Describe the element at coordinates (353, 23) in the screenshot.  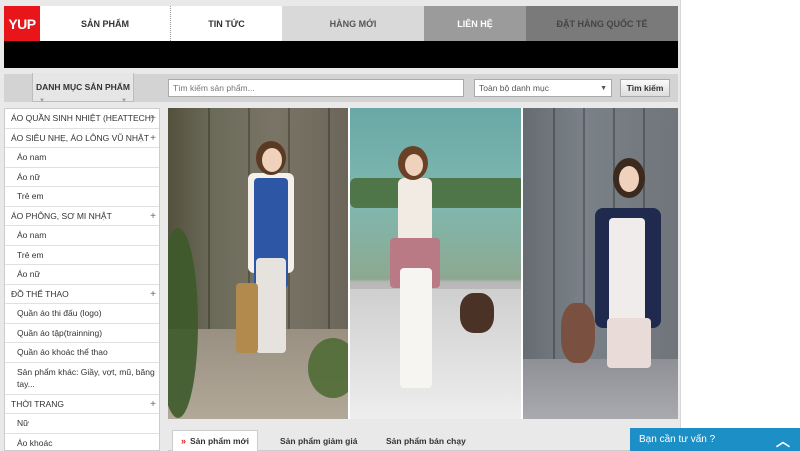
I see `nav-hang-moi: HÀNG MỚI` at that location.